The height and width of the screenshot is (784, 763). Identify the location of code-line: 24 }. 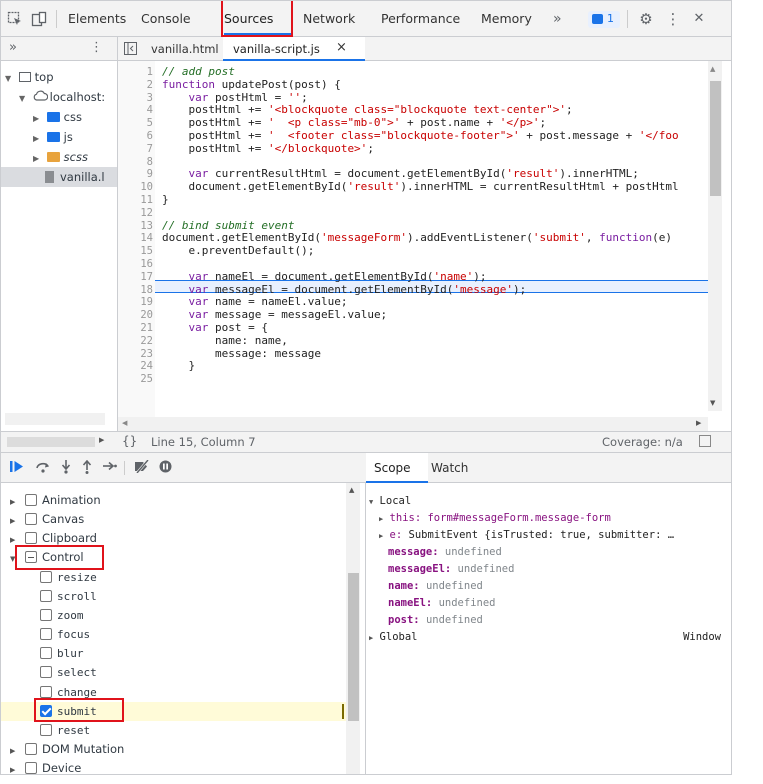
(413, 366).